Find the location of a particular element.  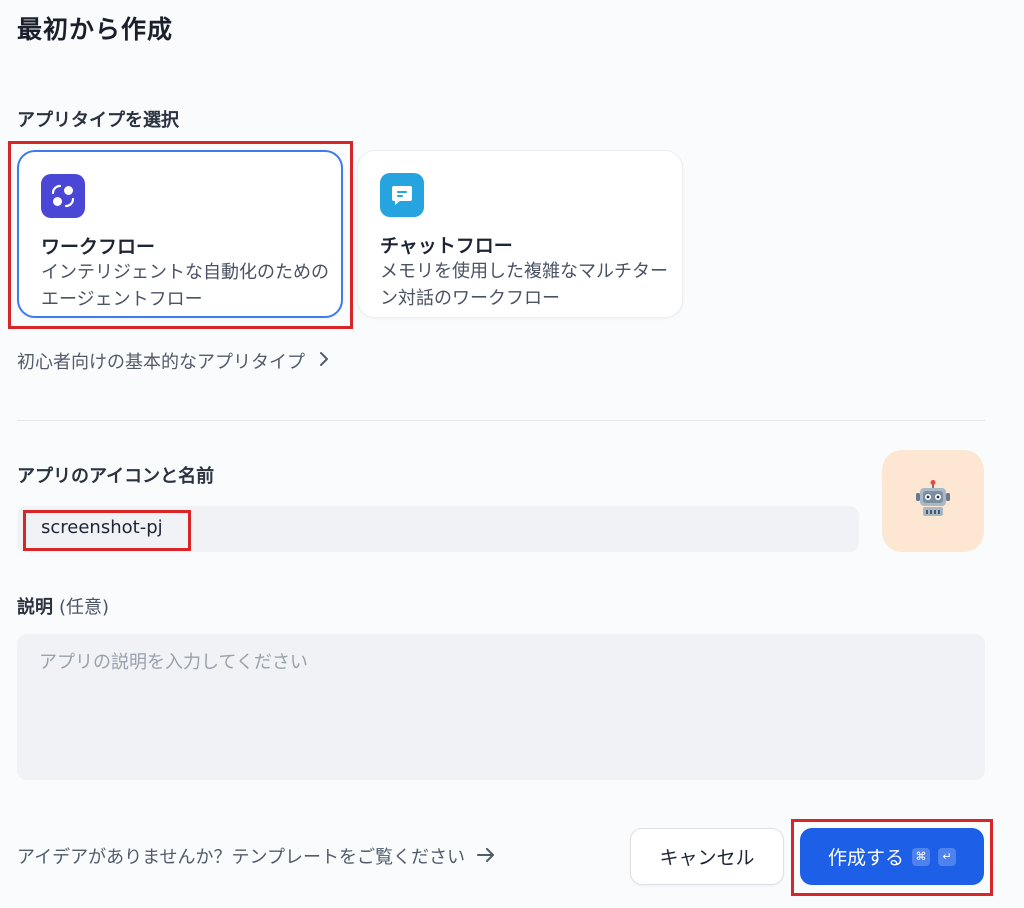

app-name-label: アプリのアイコンと名前 is located at coordinates (116, 476).